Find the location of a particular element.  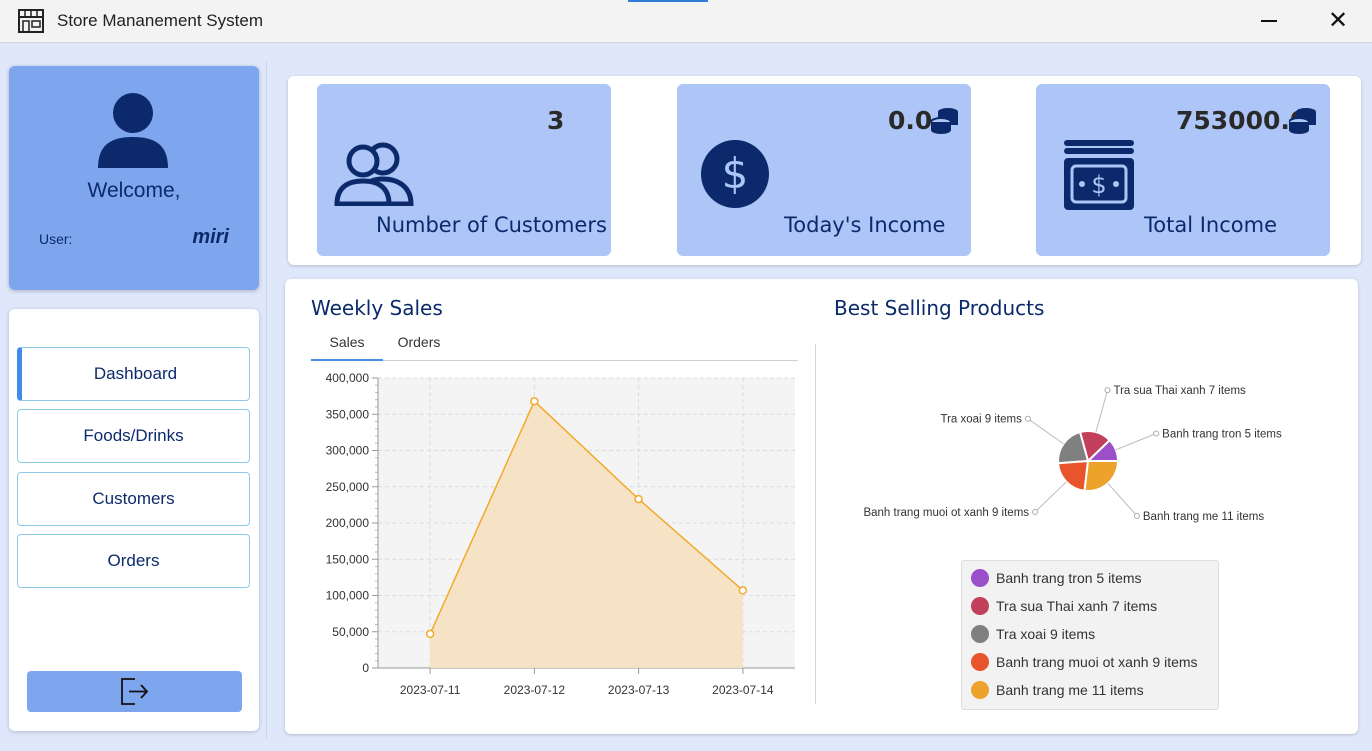

pie-slice-label: Banh trang tron 5 items is located at coordinates (1222, 435).